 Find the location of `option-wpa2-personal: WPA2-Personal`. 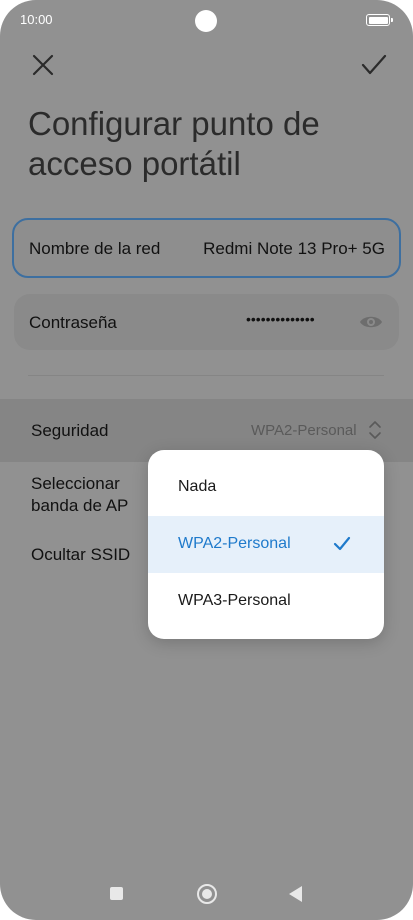

option-wpa2-personal: WPA2-Personal is located at coordinates (266, 544).